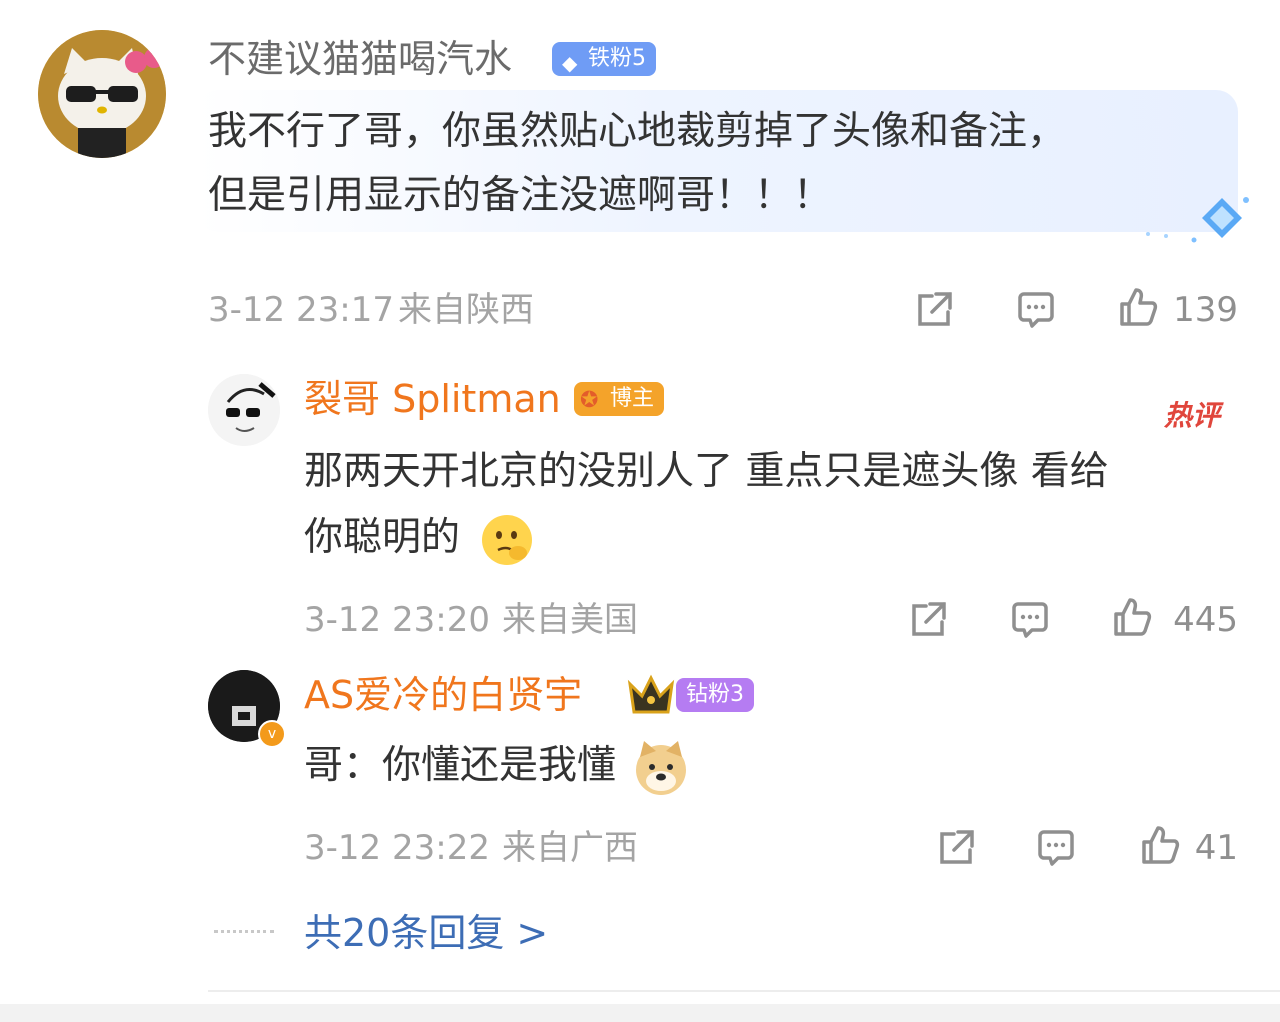 The height and width of the screenshot is (1022, 1280). Describe the element at coordinates (617, 58) in the screenshot. I see `badge-label: 铁粉5` at that location.